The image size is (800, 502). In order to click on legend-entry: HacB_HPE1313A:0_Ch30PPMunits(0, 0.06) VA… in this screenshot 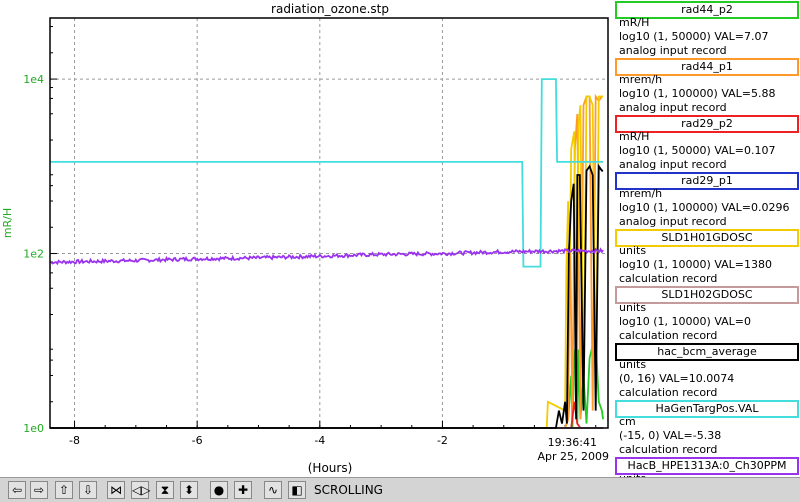, I will do `click(705, 467)`.